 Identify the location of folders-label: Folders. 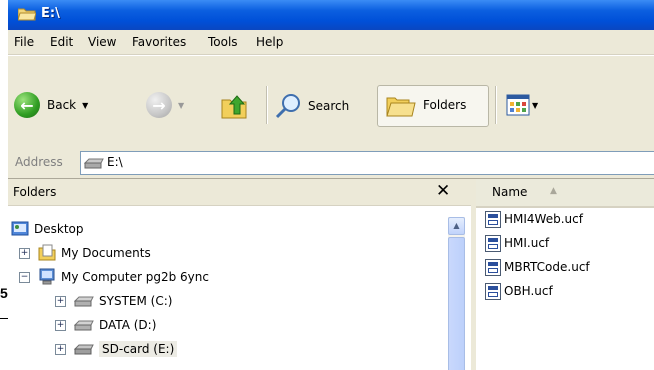
(445, 105).